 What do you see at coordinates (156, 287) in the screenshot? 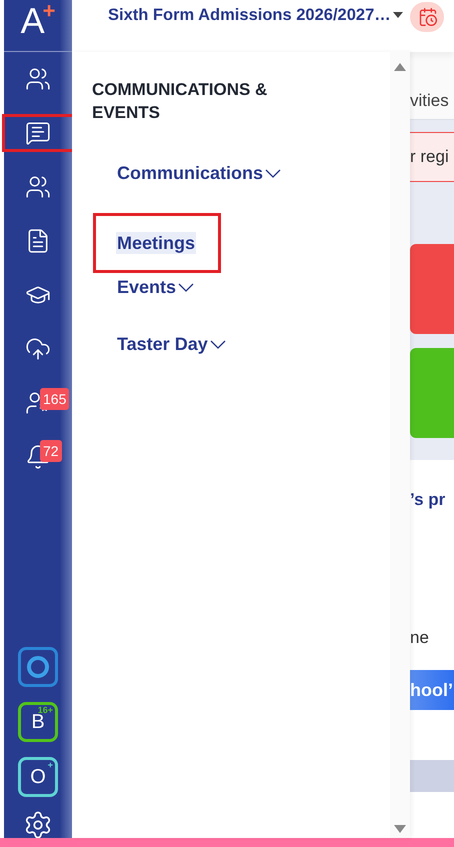
I see `menu-item: Events` at bounding box center [156, 287].